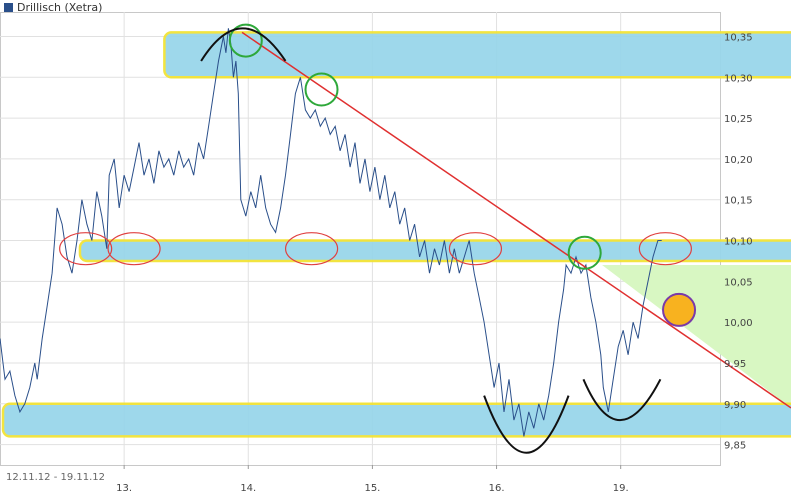  I want to click on y-tick-label: 10,35, so click(738, 37).